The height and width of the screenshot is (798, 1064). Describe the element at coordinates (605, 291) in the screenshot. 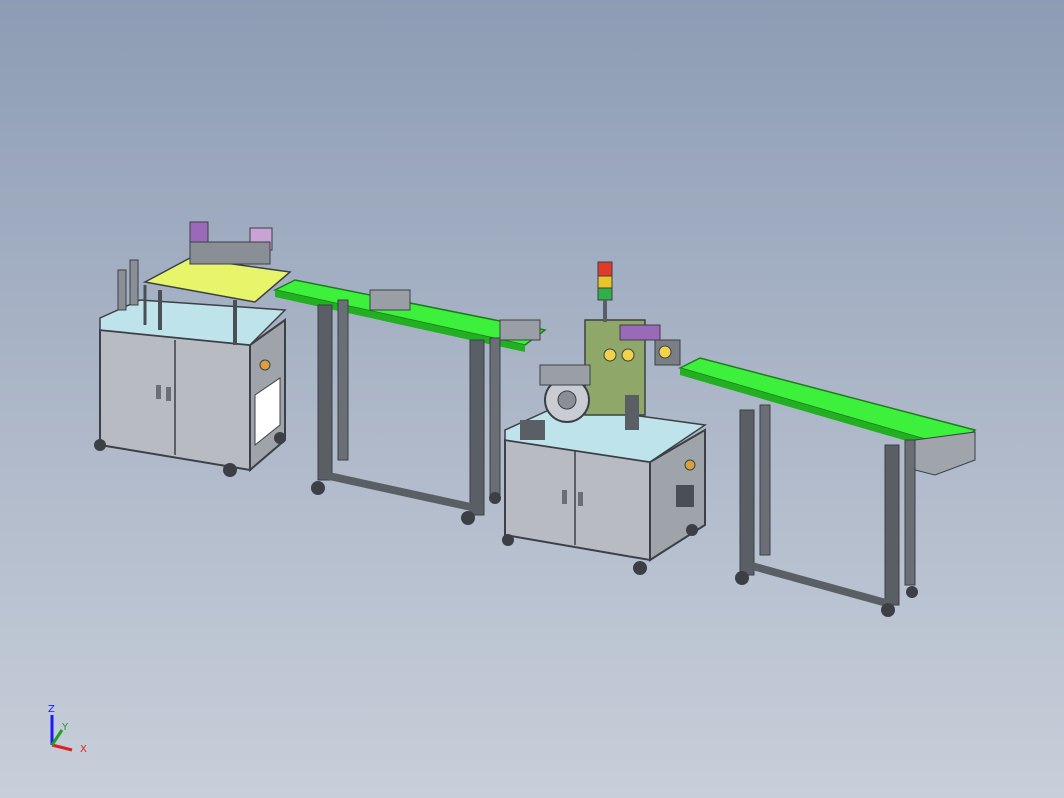

I see `stack-light` at that location.